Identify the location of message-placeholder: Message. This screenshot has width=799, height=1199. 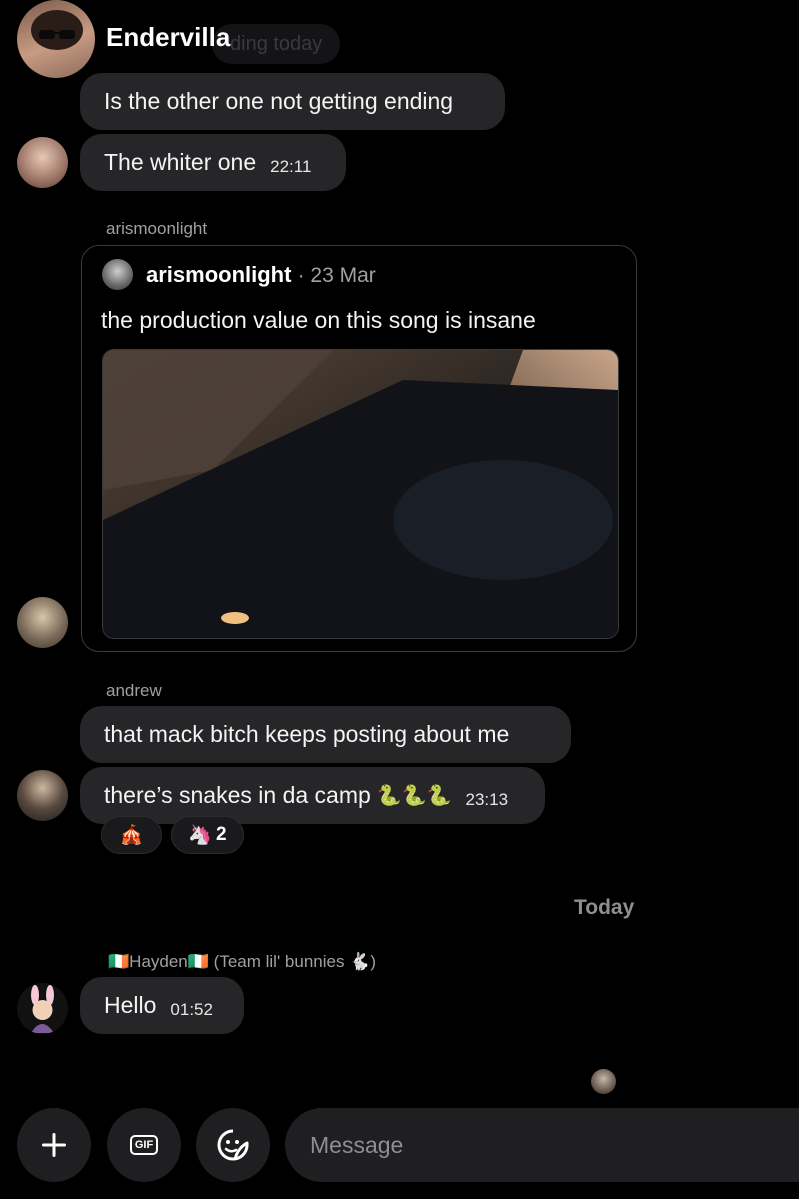
(357, 1144).